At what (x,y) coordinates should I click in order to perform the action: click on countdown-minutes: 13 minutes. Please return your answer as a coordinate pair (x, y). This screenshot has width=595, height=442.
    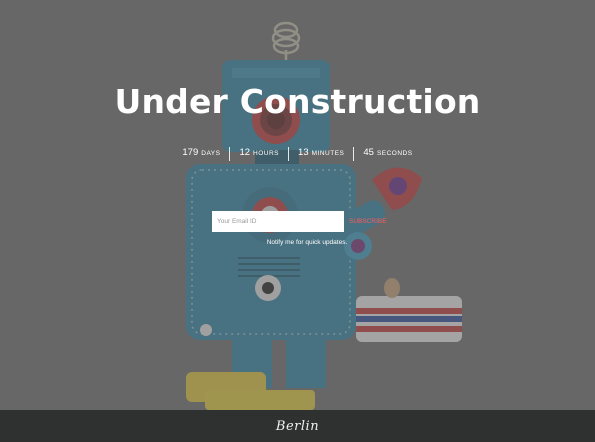
    Looking at the image, I should click on (320, 154).